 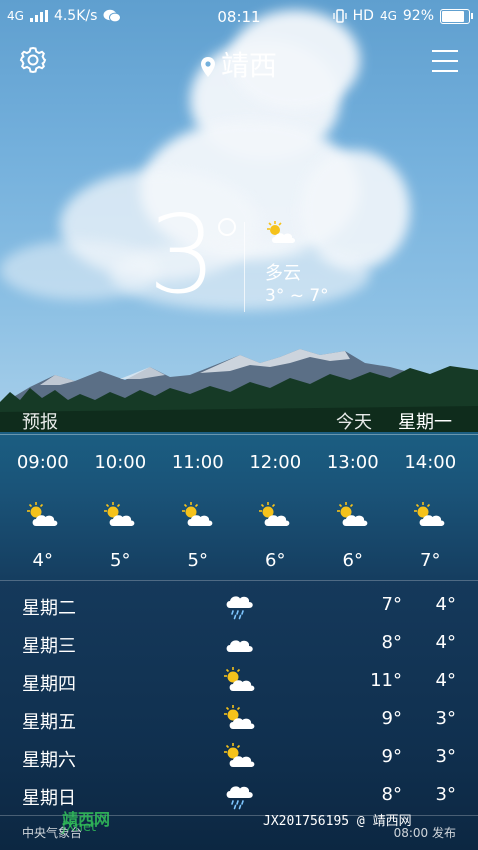 What do you see at coordinates (354, 421) in the screenshot?
I see `tab-today: 今天` at bounding box center [354, 421].